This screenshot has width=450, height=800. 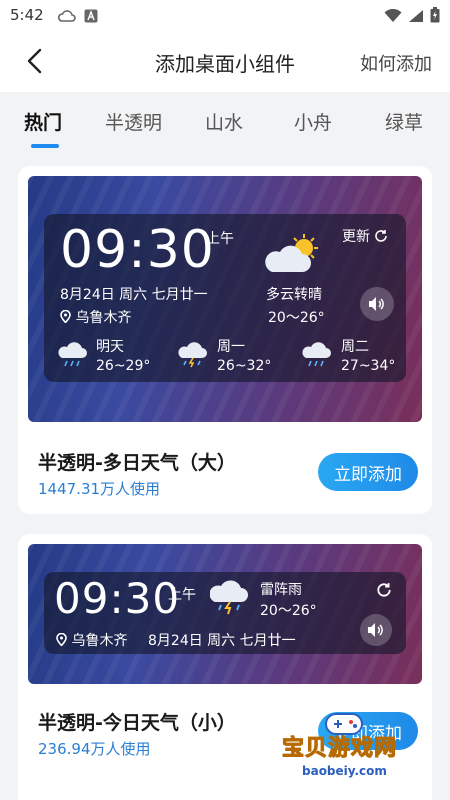 I want to click on partly-cloudy-icon, so click(x=294, y=256).